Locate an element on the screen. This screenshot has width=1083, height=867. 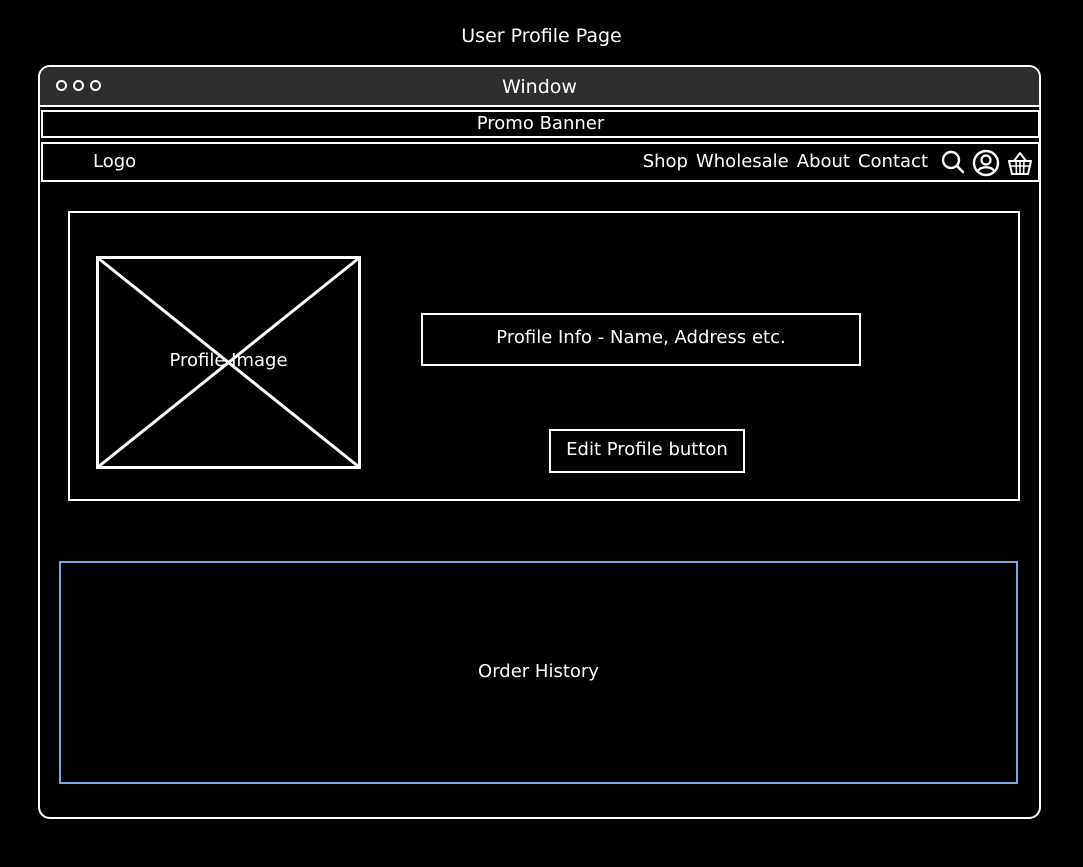
nav-link-about: About is located at coordinates (823, 162).